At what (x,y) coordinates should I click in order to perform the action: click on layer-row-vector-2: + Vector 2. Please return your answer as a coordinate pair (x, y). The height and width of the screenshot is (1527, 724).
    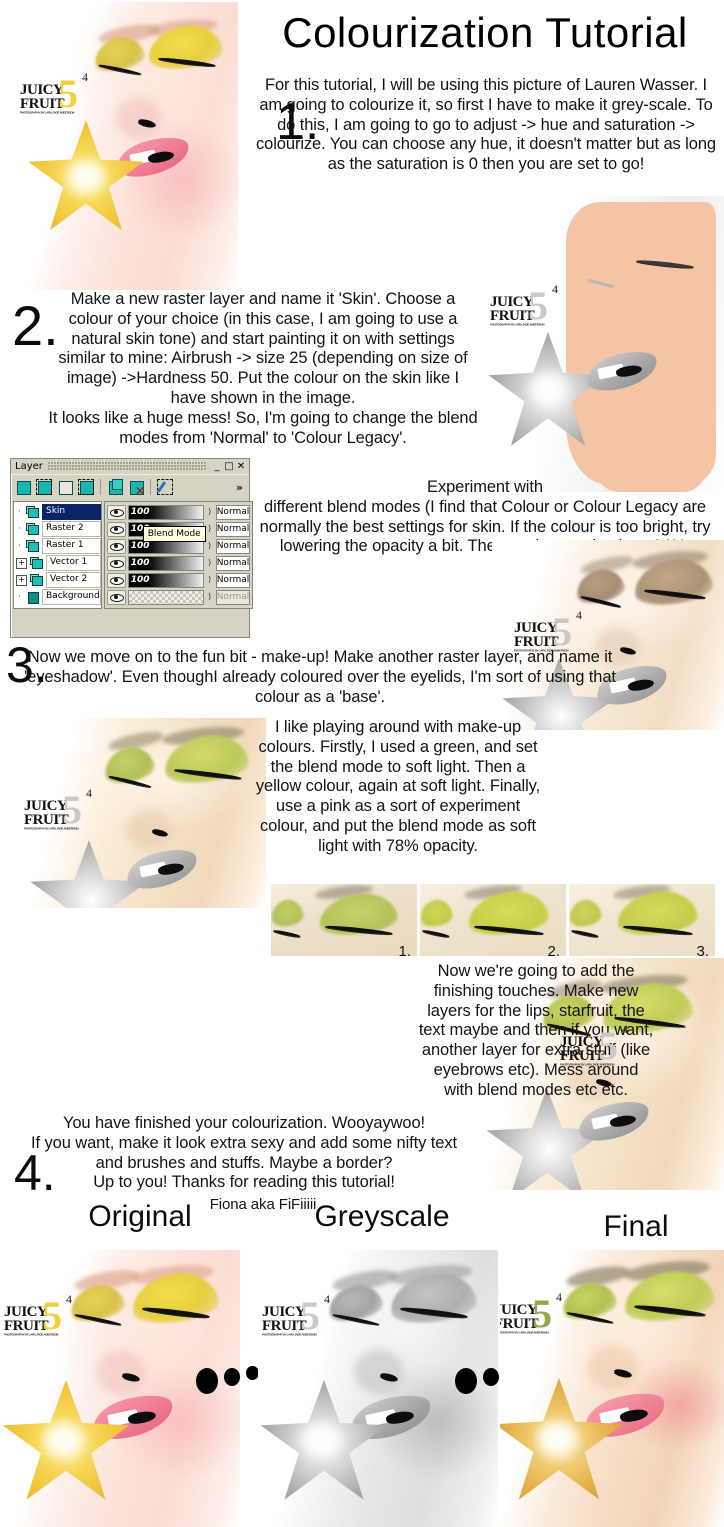
    Looking at the image, I should click on (58, 580).